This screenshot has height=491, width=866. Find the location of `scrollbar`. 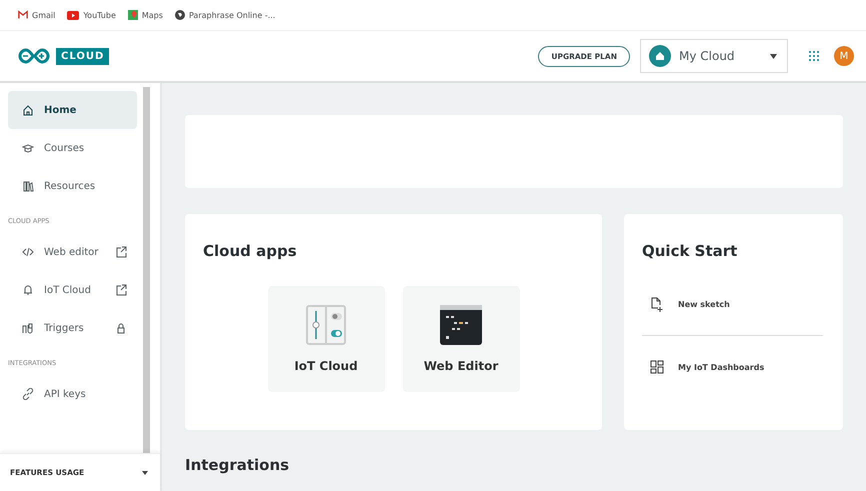

scrollbar is located at coordinates (146, 270).